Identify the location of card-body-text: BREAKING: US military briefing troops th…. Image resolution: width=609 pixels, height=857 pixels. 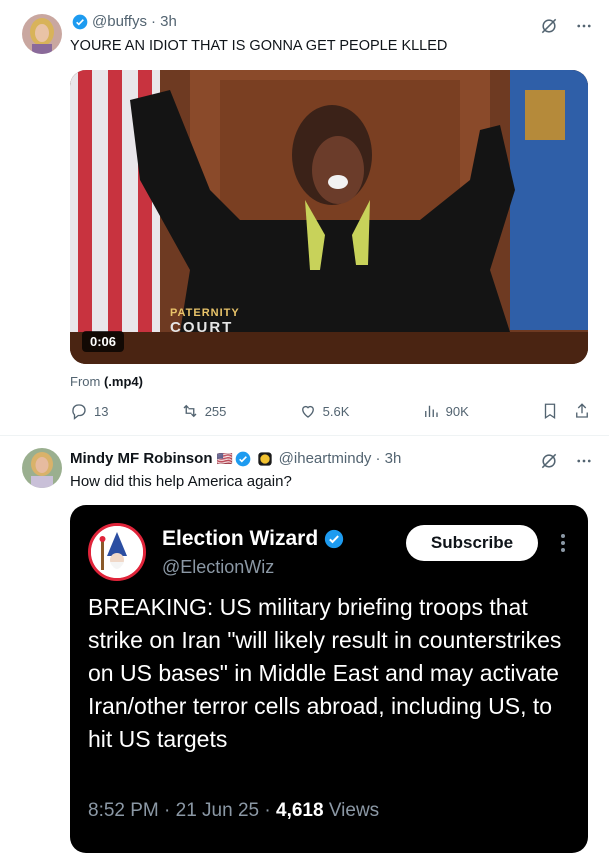
(325, 673).